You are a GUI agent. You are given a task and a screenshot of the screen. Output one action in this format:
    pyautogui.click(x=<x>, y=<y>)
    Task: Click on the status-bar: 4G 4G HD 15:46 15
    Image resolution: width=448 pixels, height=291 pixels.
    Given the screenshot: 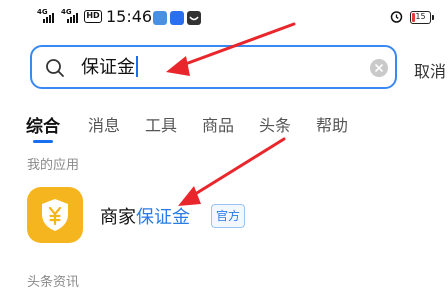 What is the action you would take?
    pyautogui.click(x=224, y=18)
    